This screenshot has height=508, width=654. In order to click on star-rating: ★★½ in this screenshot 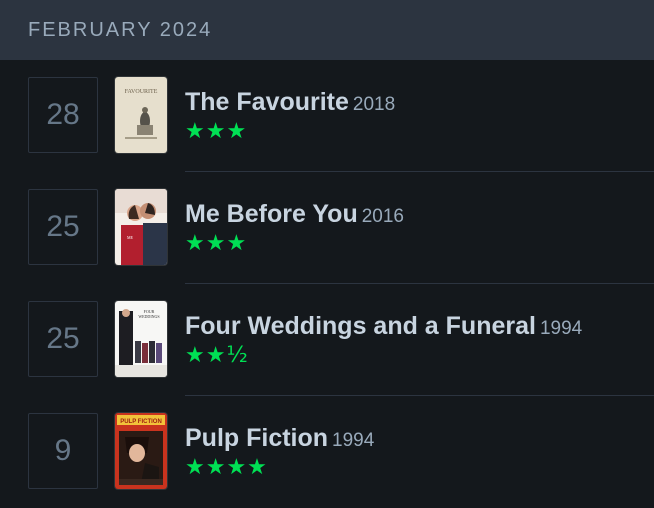, I will do `click(217, 355)`.